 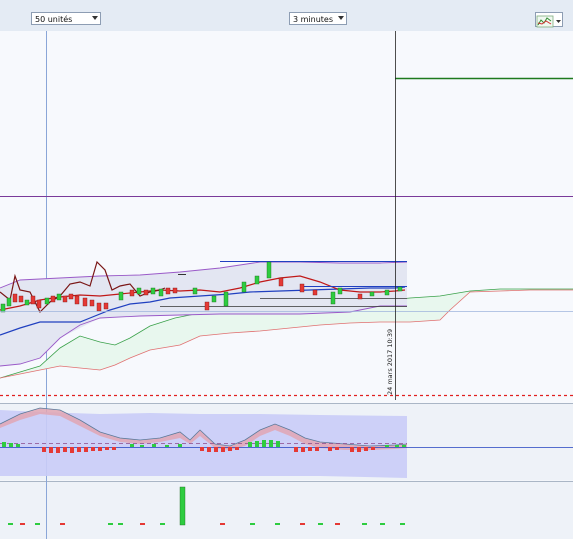 I want to click on volume-panel, so click(x=286, y=510).